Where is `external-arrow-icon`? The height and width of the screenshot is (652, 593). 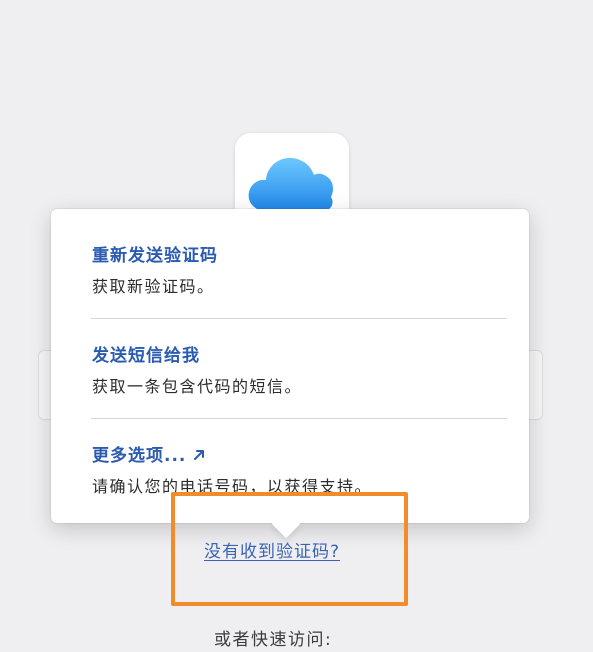 external-arrow-icon is located at coordinates (199, 455).